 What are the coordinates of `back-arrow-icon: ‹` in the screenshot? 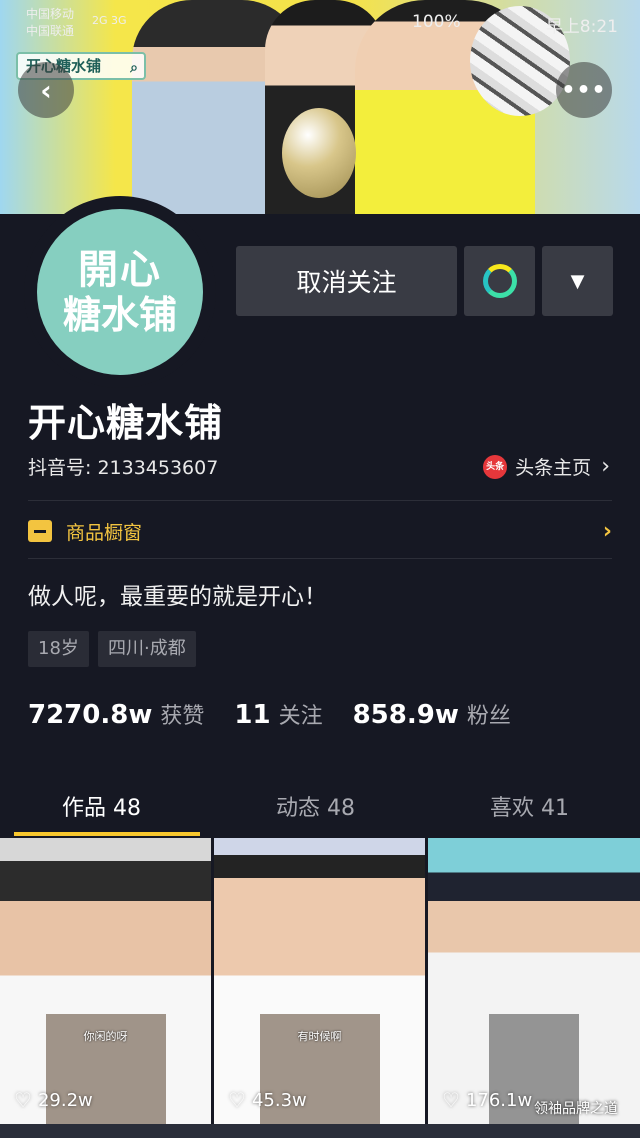 It's located at (46, 90).